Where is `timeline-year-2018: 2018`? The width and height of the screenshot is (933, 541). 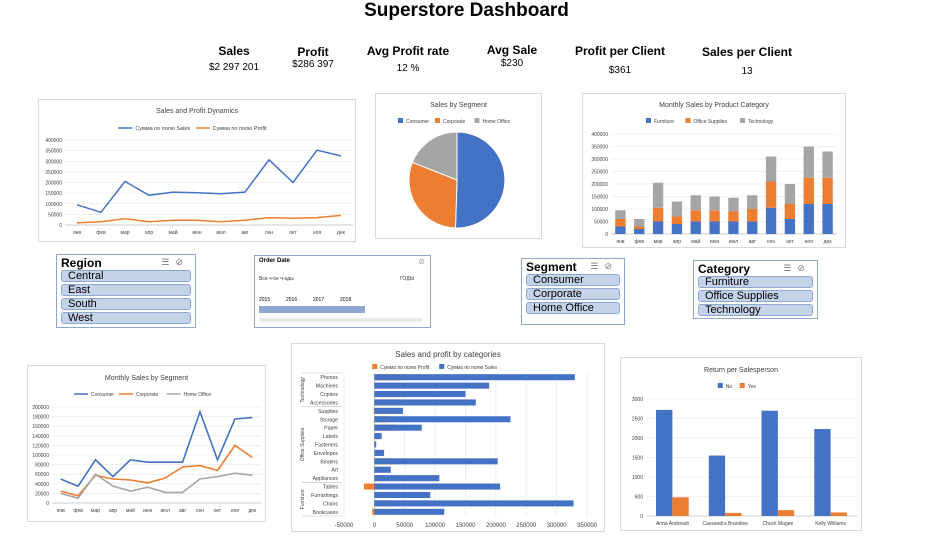 timeline-year-2018: 2018 is located at coordinates (345, 300).